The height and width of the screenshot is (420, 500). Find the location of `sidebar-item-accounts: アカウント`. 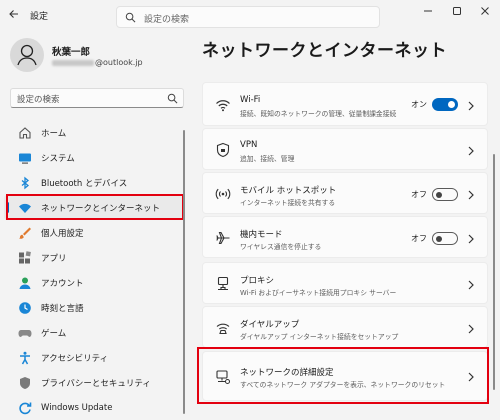

sidebar-item-accounts: アカウント is located at coordinates (95, 282).